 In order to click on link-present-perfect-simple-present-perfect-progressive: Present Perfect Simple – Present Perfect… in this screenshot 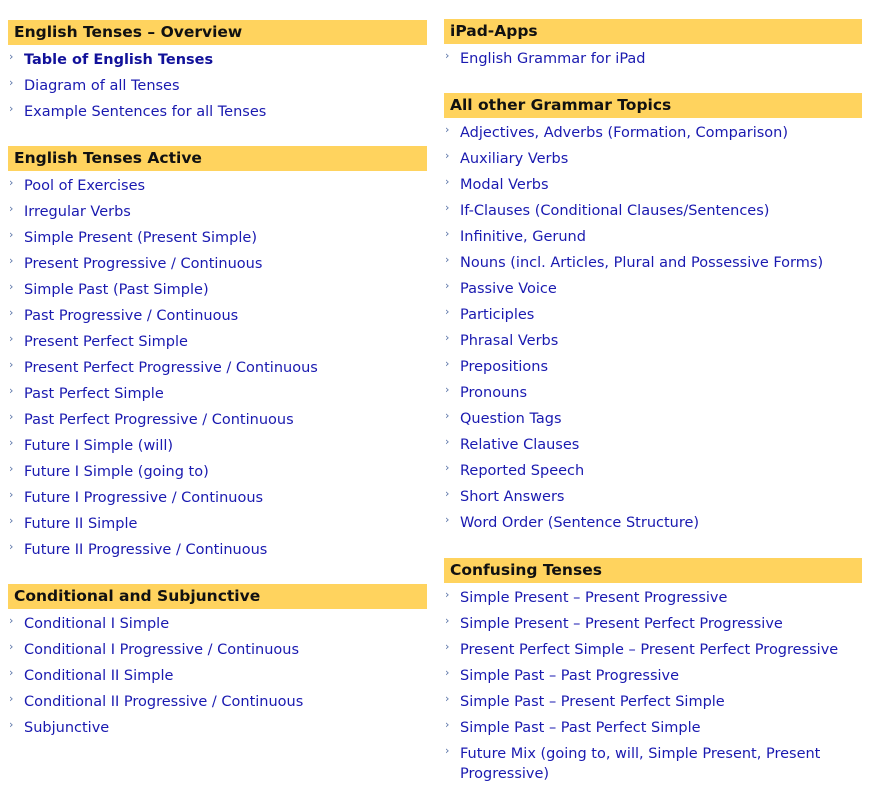, I will do `click(649, 650)`.